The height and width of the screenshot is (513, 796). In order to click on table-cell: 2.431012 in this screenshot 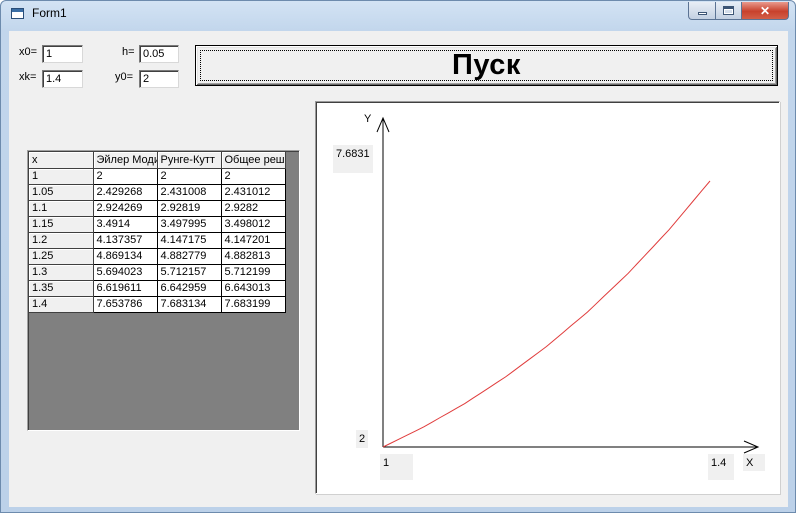, I will do `click(253, 192)`.